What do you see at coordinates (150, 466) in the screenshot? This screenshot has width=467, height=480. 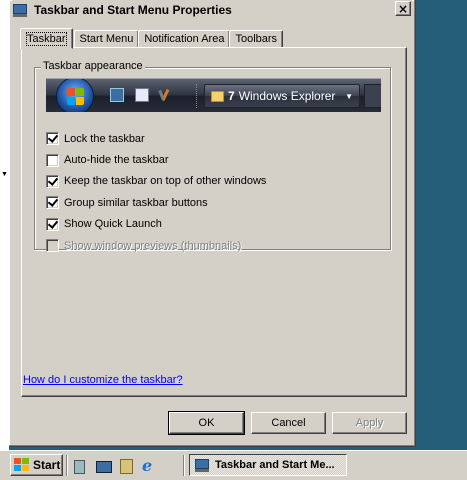 I see `internet-explorer-icon: e` at bounding box center [150, 466].